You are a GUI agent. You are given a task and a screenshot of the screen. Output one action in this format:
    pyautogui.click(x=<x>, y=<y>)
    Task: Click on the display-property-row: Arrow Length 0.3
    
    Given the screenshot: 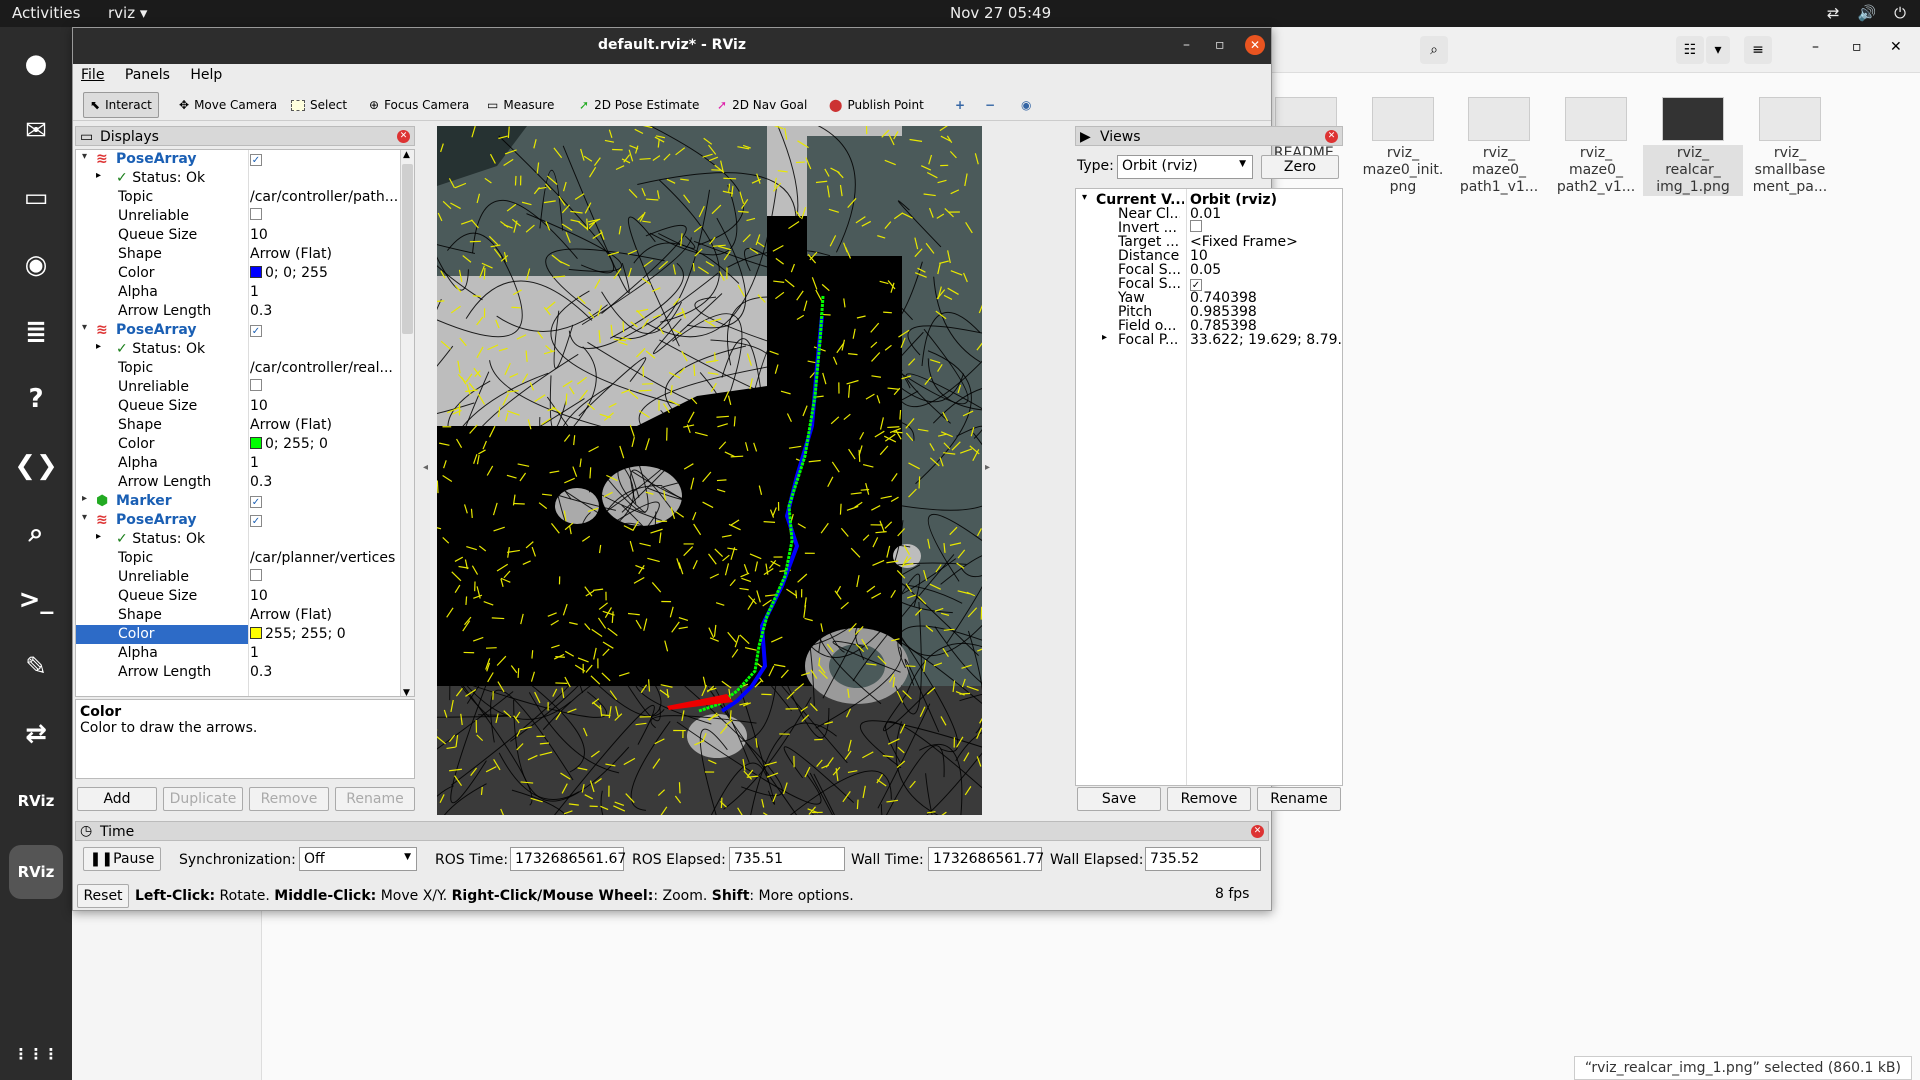 What is the action you would take?
    pyautogui.click(x=245, y=672)
    